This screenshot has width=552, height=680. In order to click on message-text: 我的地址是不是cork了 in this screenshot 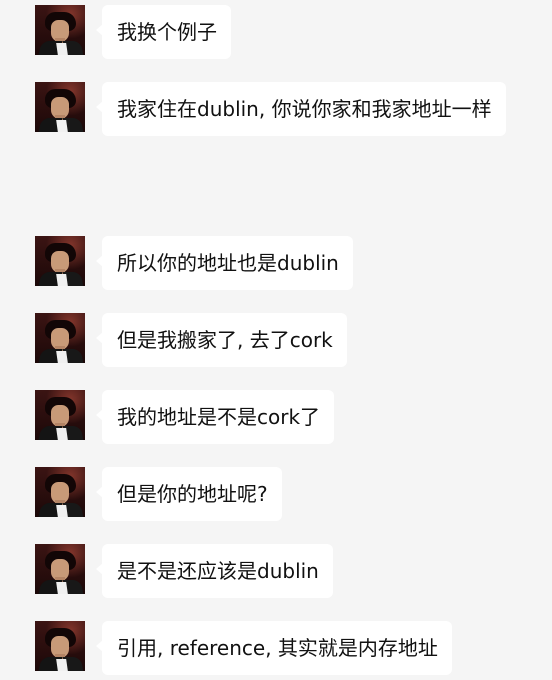, I will do `click(219, 417)`.